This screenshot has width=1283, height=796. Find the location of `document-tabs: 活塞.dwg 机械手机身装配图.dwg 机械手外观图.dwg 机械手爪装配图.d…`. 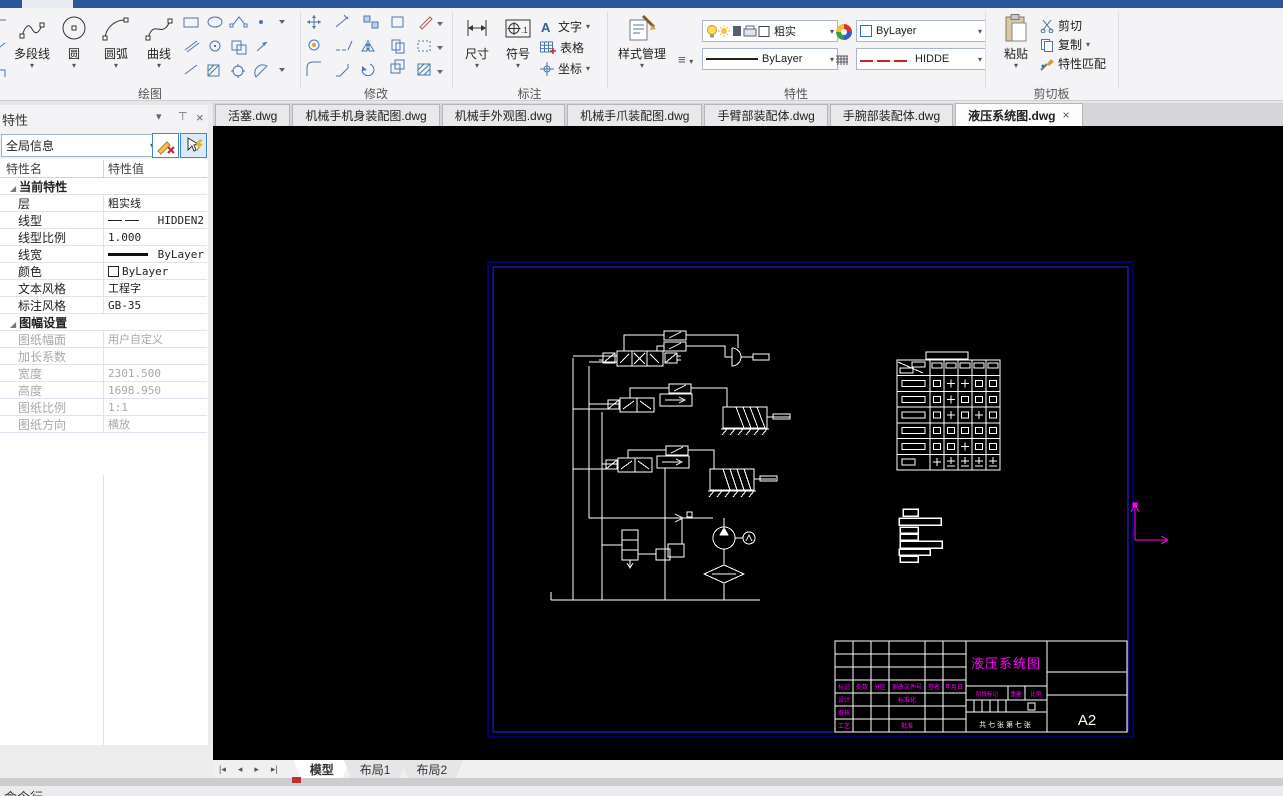

document-tabs: 活塞.dwg 机械手机身装配图.dwg 机械手外观图.dwg 机械手爪装配图.d… is located at coordinates (748, 114).